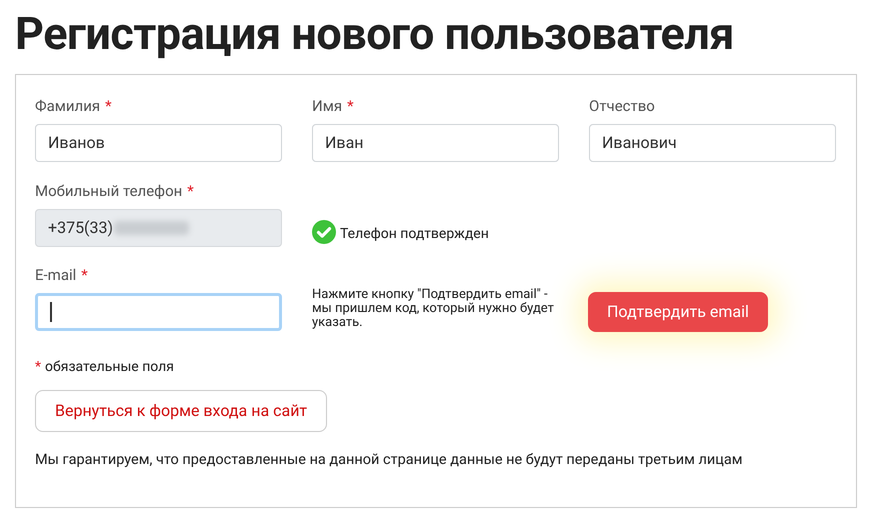 This screenshot has width=870, height=524. I want to click on email-hint: Нажмите кнопку "Подтвердить email" - мы пришлем код, который нужно будет указать., so click(433, 309).